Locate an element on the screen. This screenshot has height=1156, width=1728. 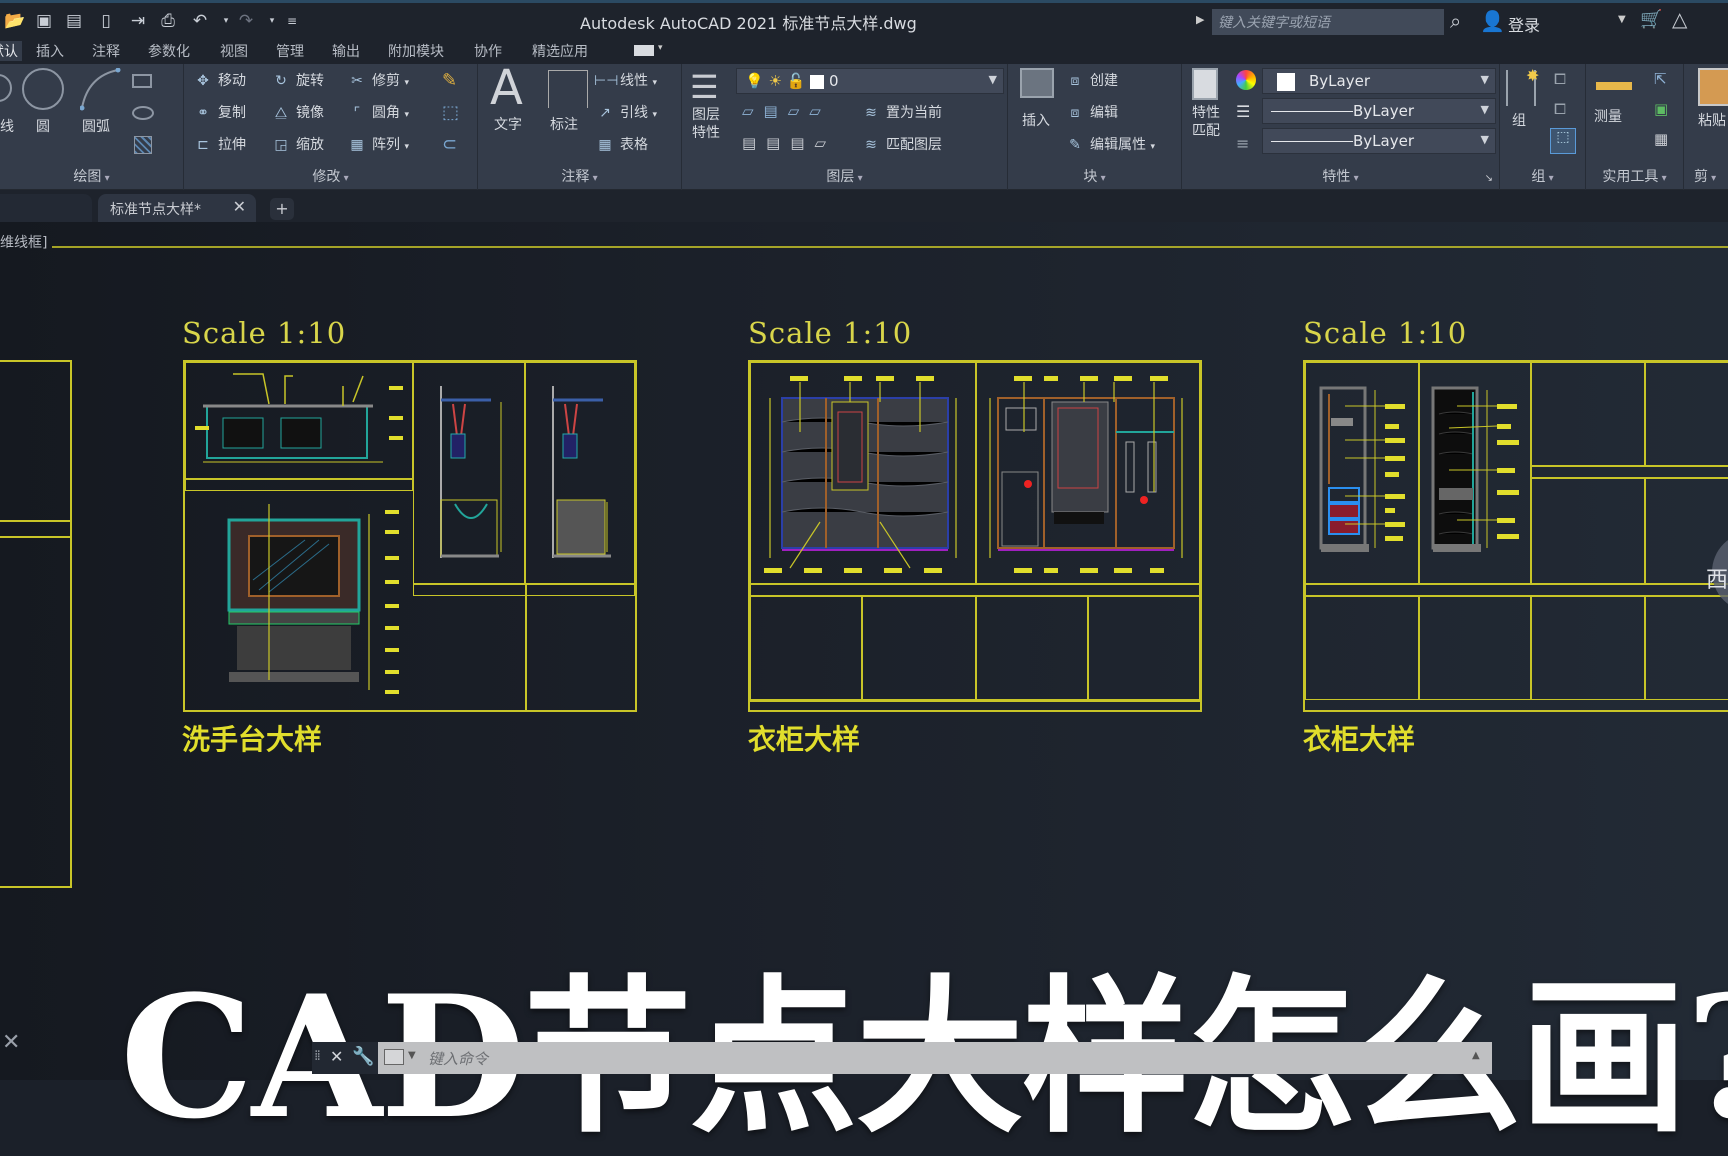
offset-icon: ⊂ is located at coordinates (449, 144).